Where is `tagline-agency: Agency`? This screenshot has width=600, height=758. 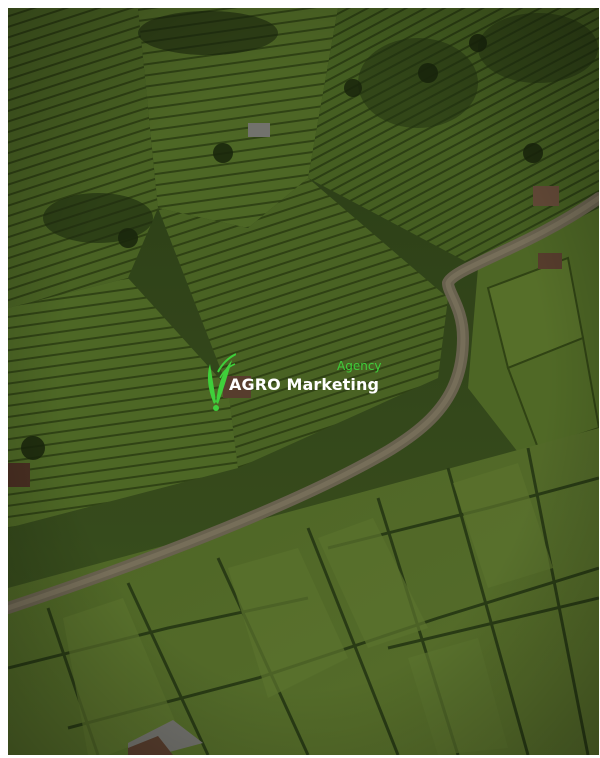
tagline-agency: Agency is located at coordinates (359, 366).